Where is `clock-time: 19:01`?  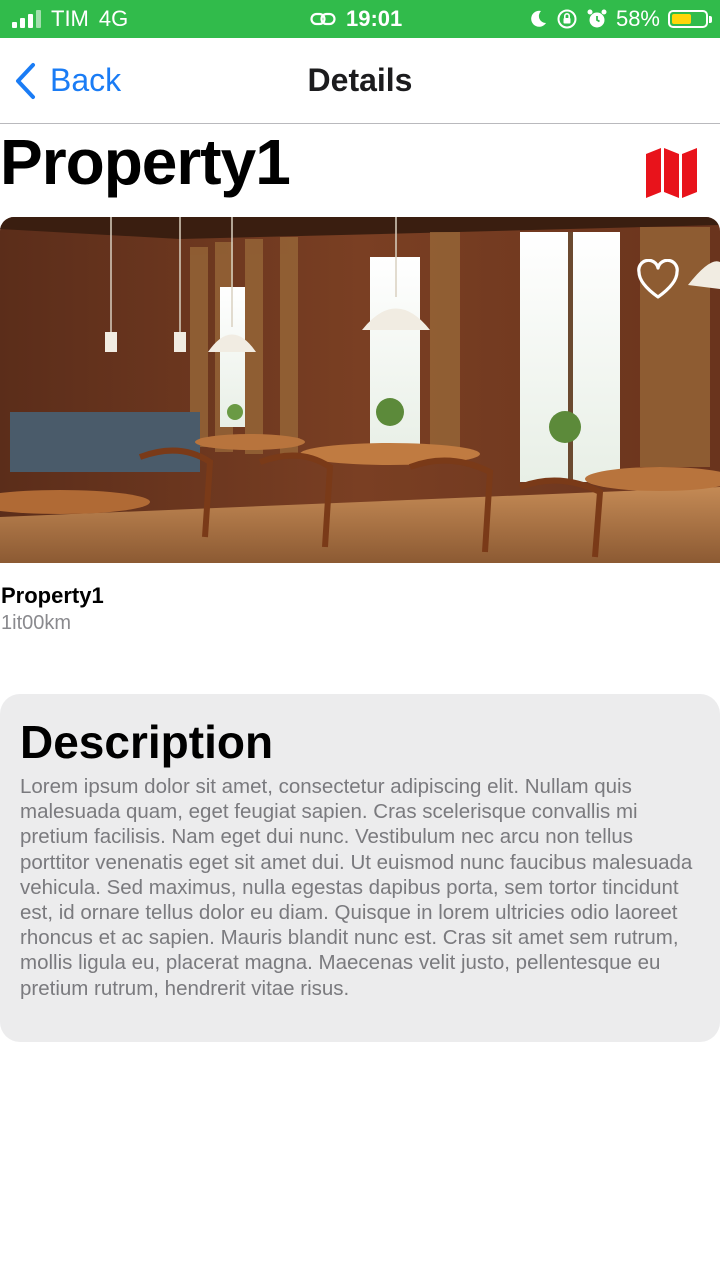 clock-time: 19:01 is located at coordinates (374, 18).